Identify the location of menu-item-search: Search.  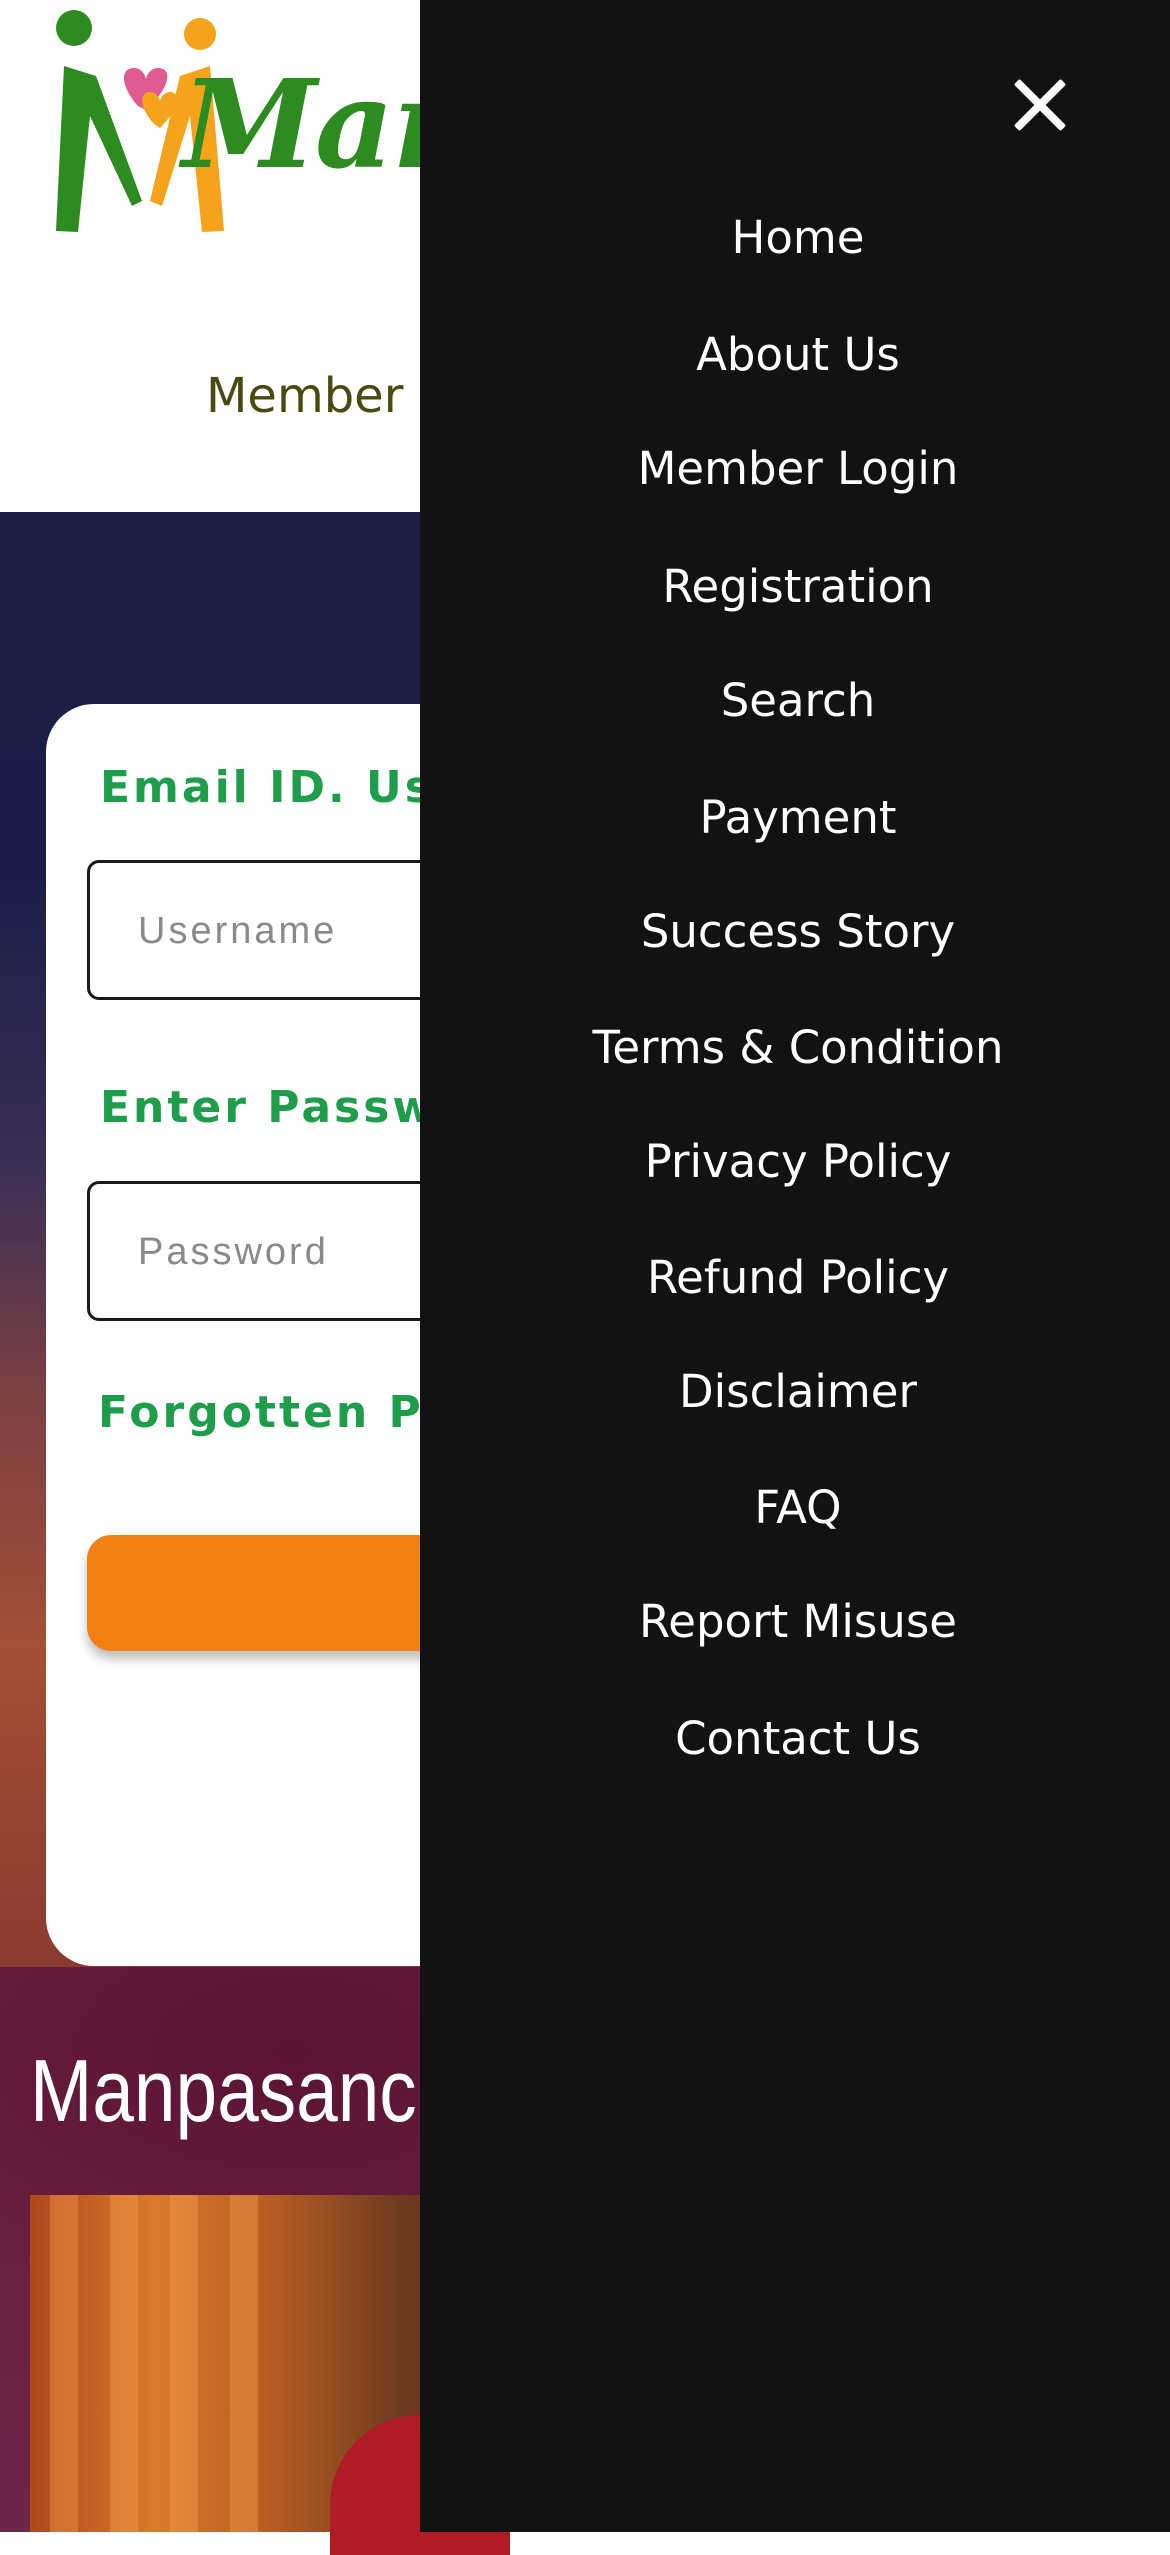
(795, 701).